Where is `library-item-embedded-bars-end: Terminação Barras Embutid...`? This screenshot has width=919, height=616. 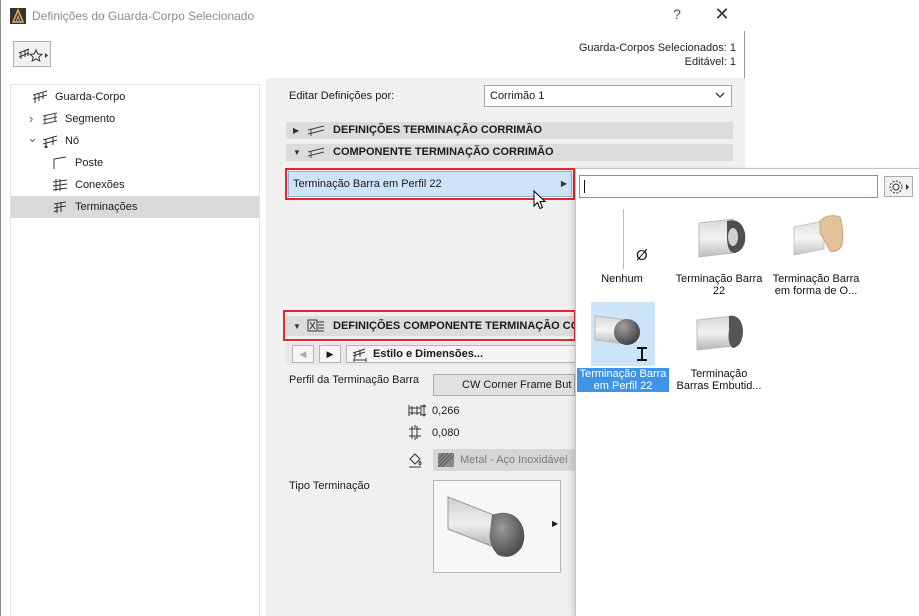
library-item-embedded-bars-end: Terminação Barras Embutid... is located at coordinates (719, 352).